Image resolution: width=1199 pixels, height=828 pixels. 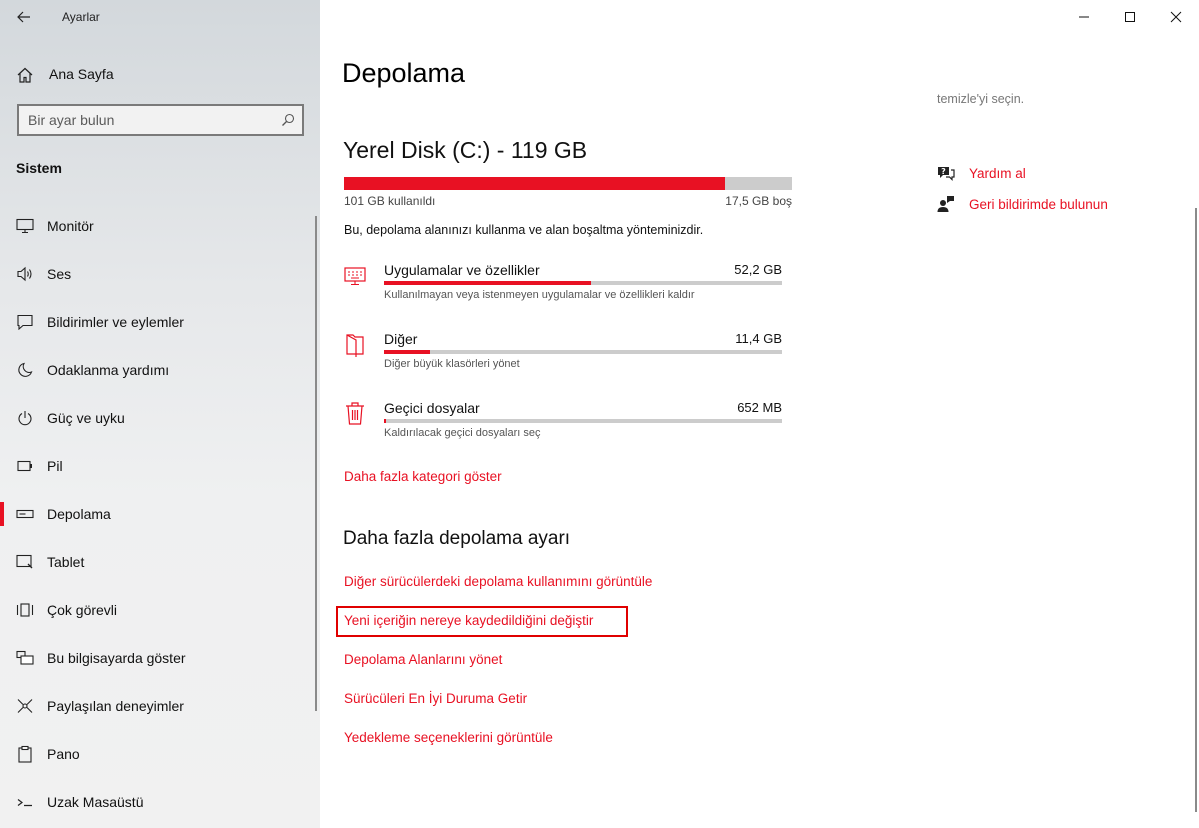 What do you see at coordinates (534, 183) in the screenshot?
I see `disk-usage-fill` at bounding box center [534, 183].